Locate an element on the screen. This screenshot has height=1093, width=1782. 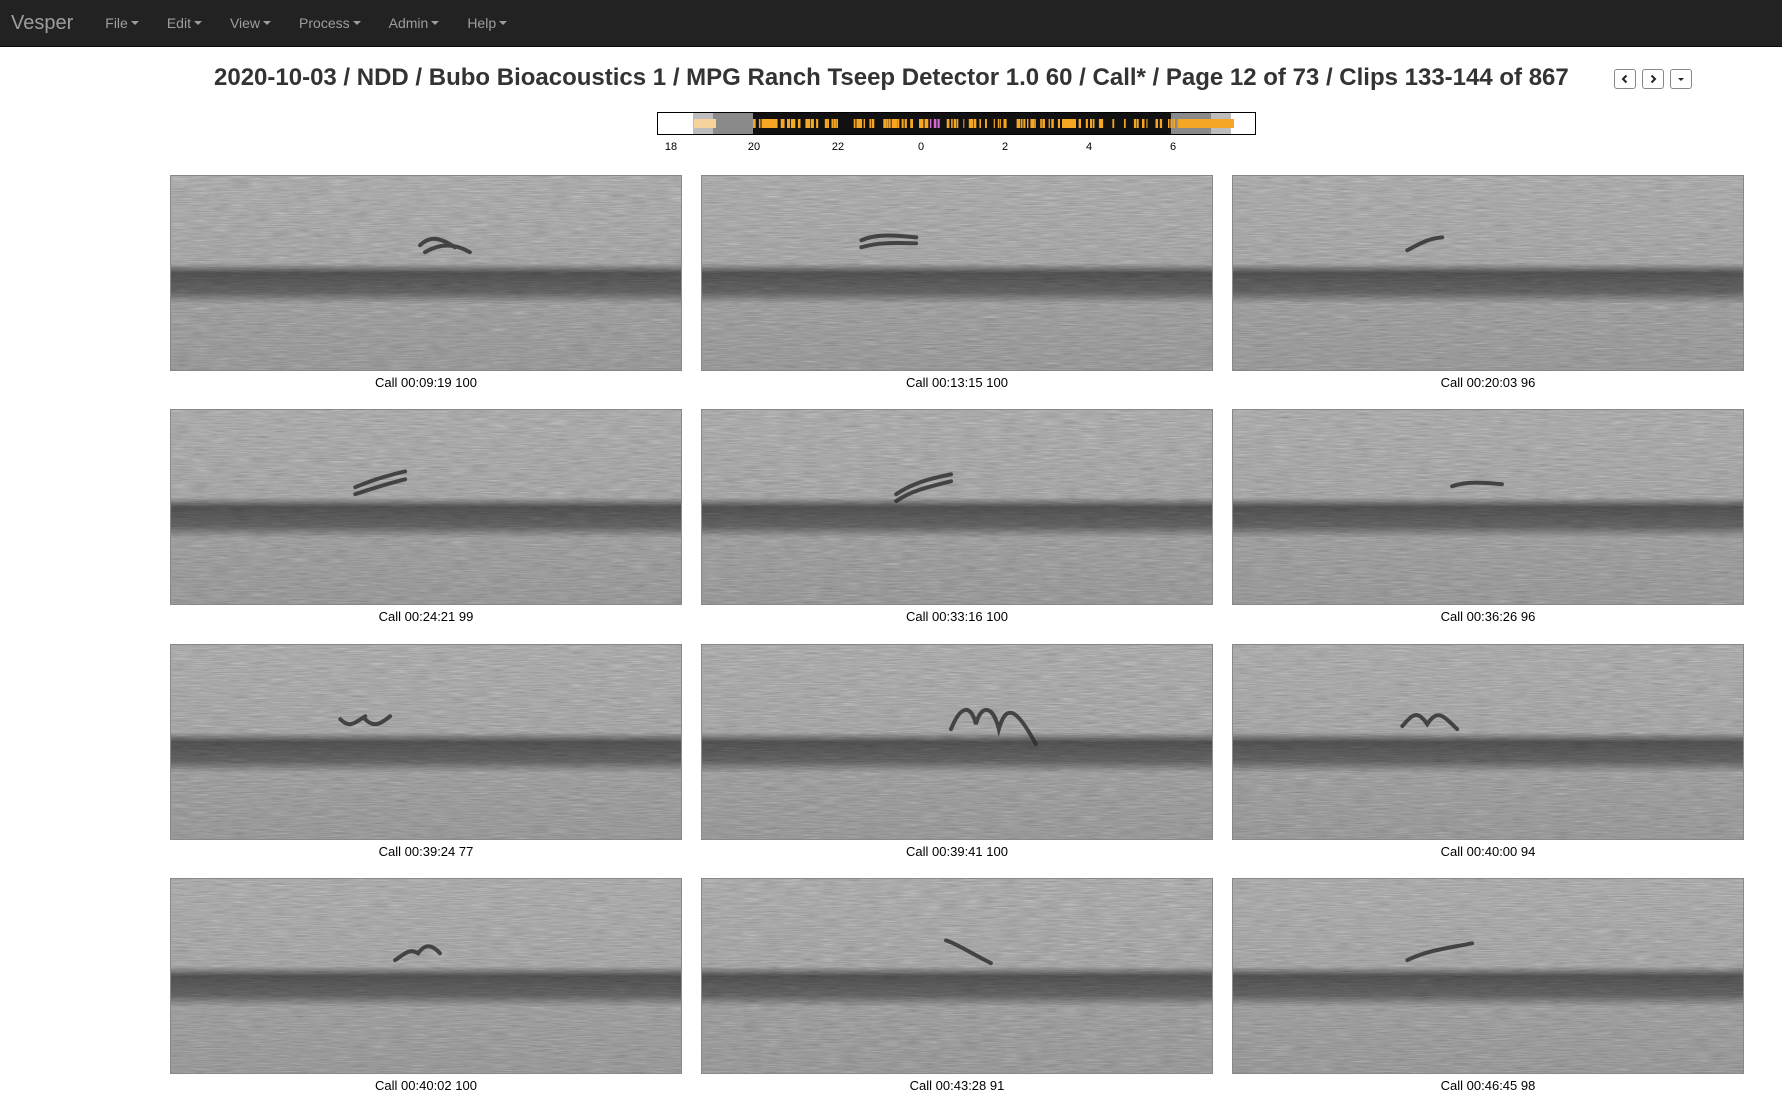
clip-item: Call 00:13:15 100 is located at coordinates (957, 282).